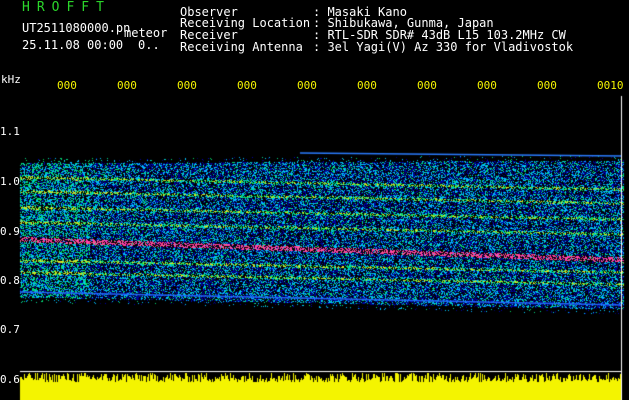 The height and width of the screenshot is (400, 629). What do you see at coordinates (10, 329) in the screenshot?
I see `y-tick-0-7: 0.7` at bounding box center [10, 329].